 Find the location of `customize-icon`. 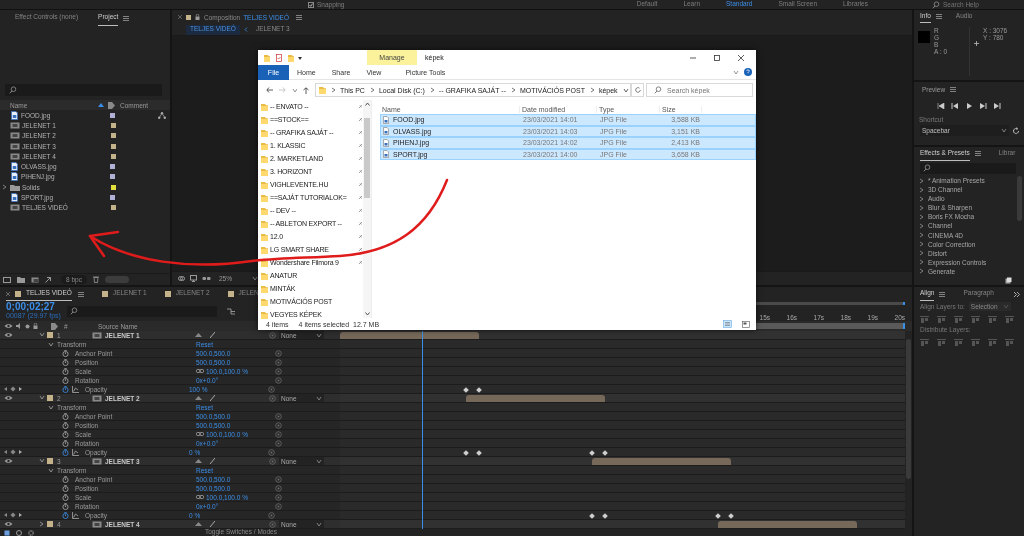

customize-icon is located at coordinates (300, 57).